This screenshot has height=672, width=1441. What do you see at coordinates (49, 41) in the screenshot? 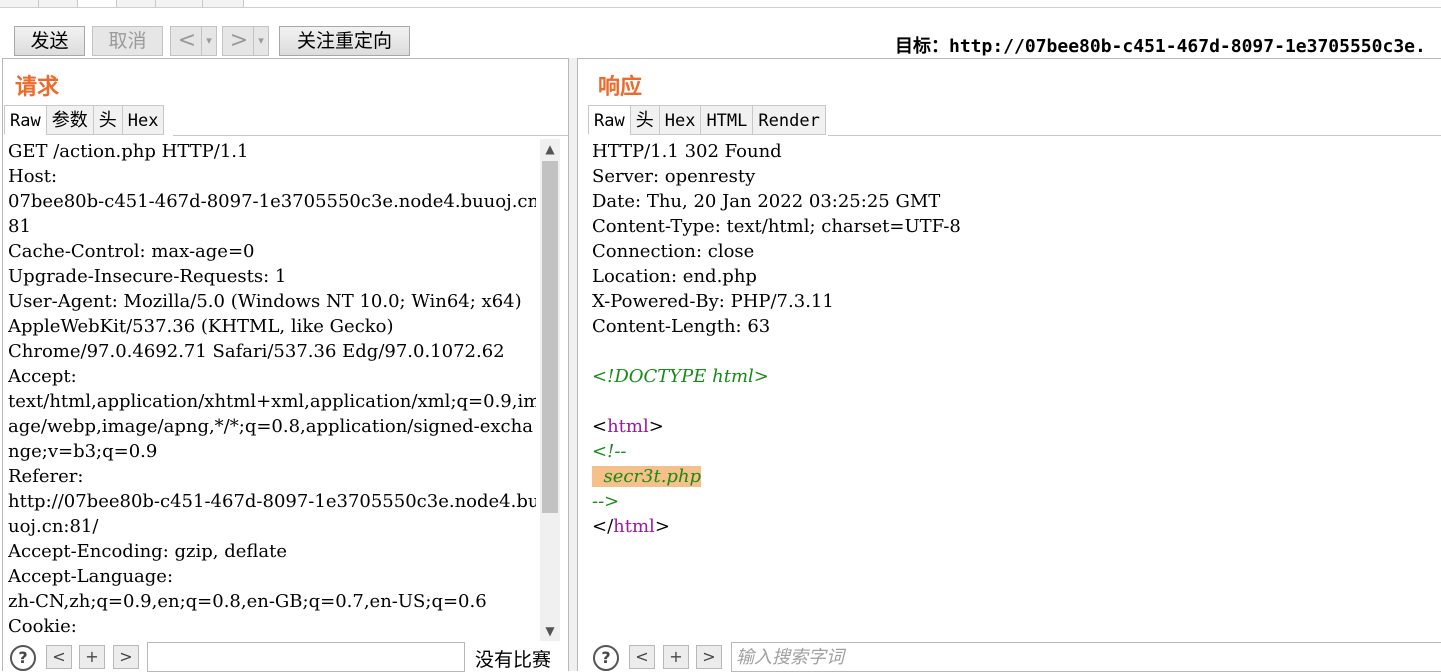
I see `send-button: 发送` at bounding box center [49, 41].